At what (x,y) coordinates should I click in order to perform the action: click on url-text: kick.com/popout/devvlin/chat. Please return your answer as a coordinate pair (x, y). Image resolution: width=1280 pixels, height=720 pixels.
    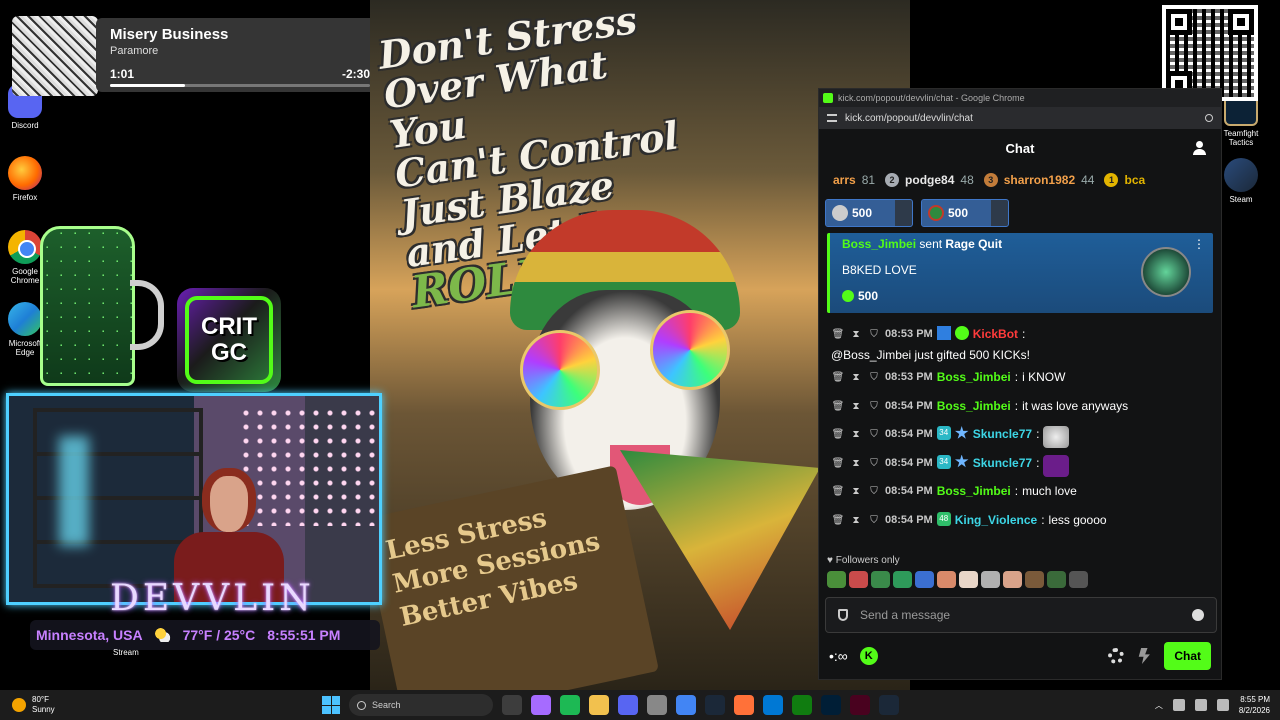
    Looking at the image, I should click on (909, 118).